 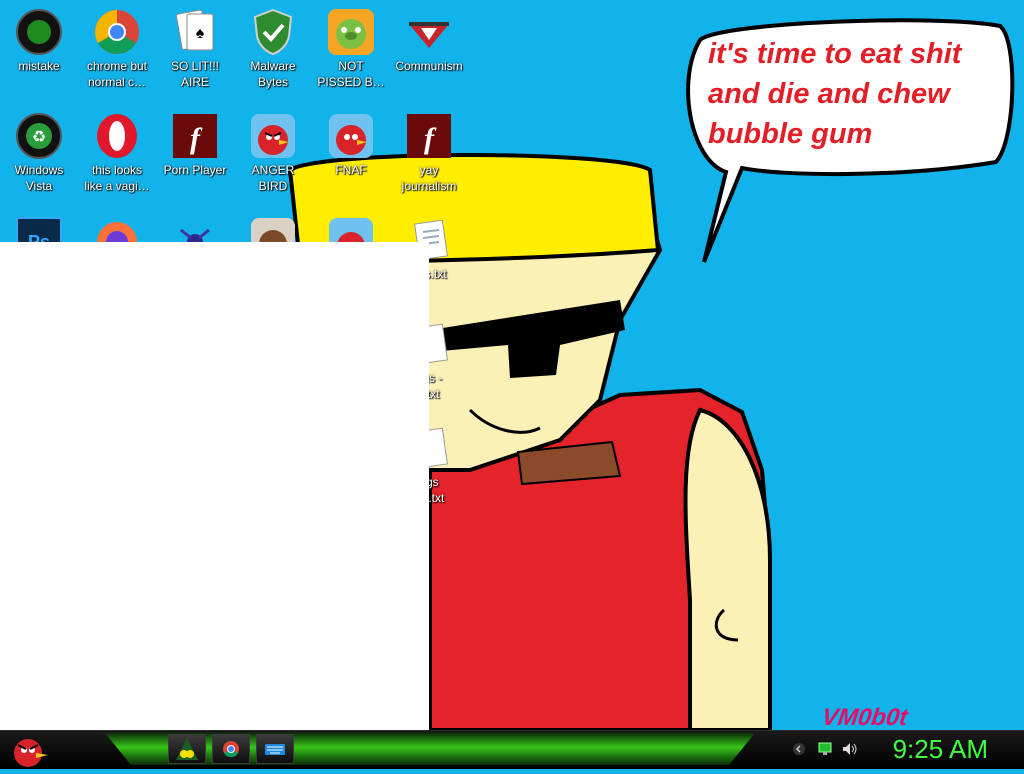 What do you see at coordinates (940, 749) in the screenshot?
I see `taskbar-clock: 9:25 AM` at bounding box center [940, 749].